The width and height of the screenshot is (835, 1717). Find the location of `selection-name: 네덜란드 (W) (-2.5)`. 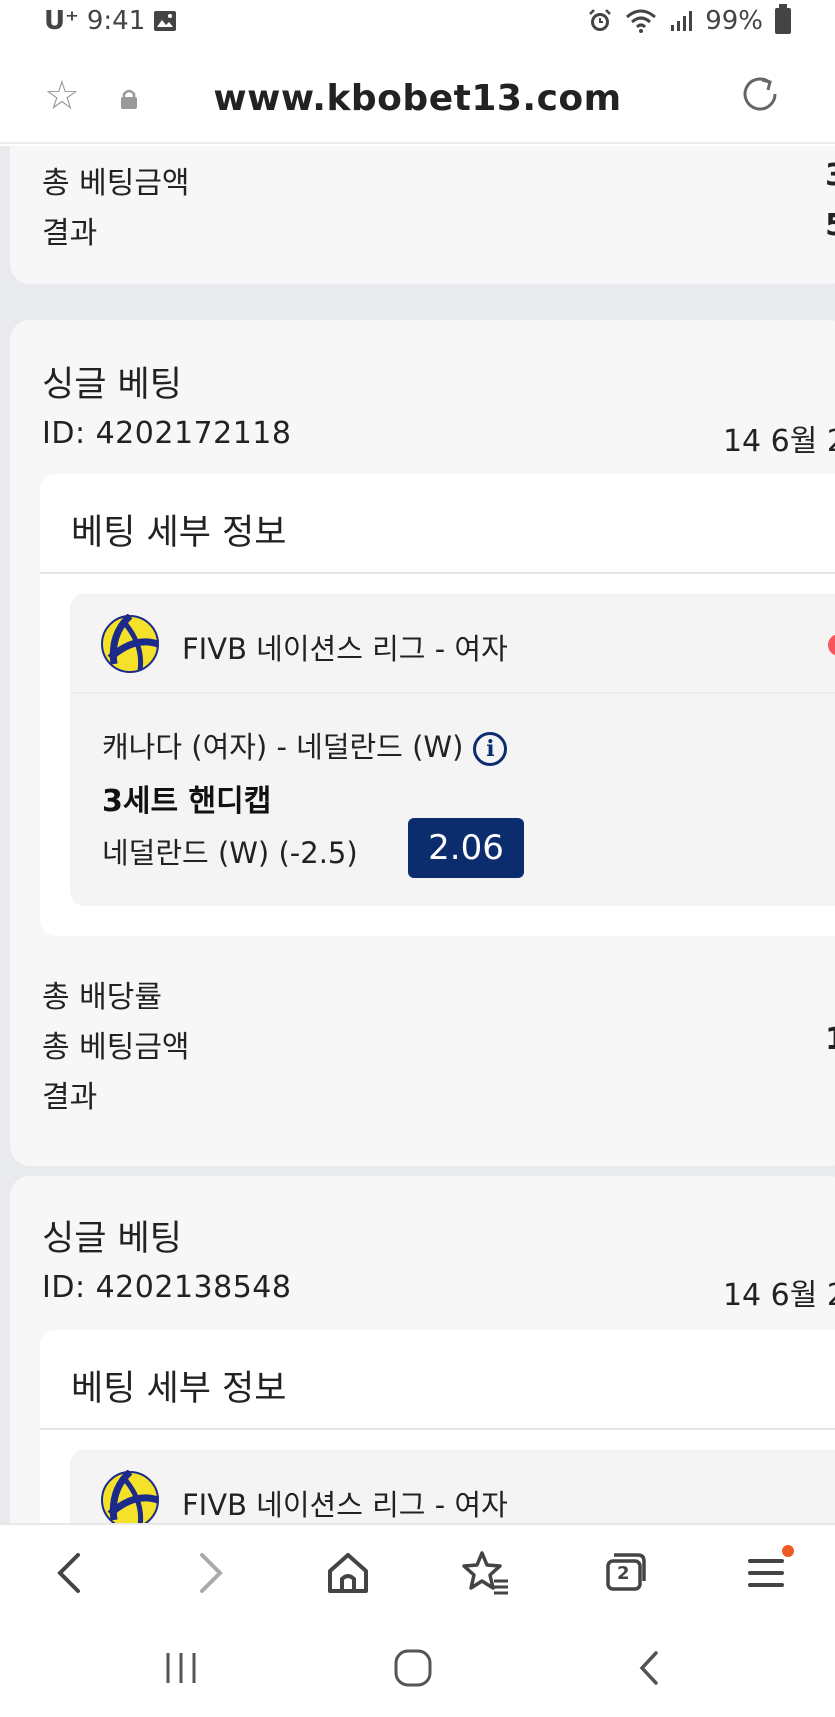

selection-name: 네덜란드 (W) (-2.5) is located at coordinates (230, 853).